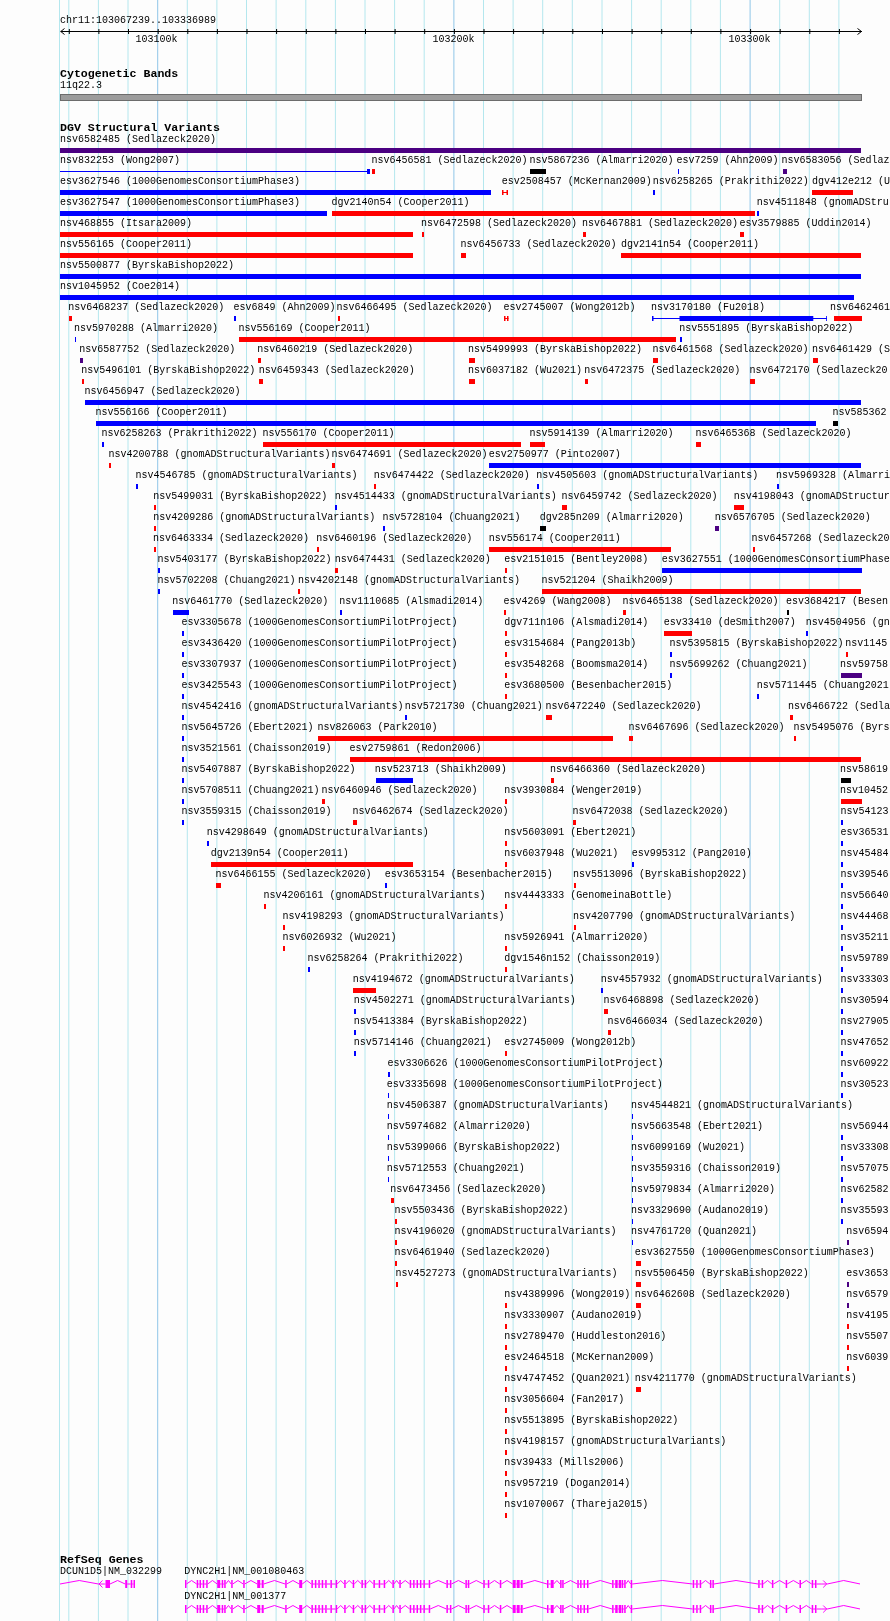 The height and width of the screenshot is (1621, 890). Describe the element at coordinates (414, 308) in the screenshot. I see `variant-label: nsv6466495 (Sedlazeck2020)` at that location.